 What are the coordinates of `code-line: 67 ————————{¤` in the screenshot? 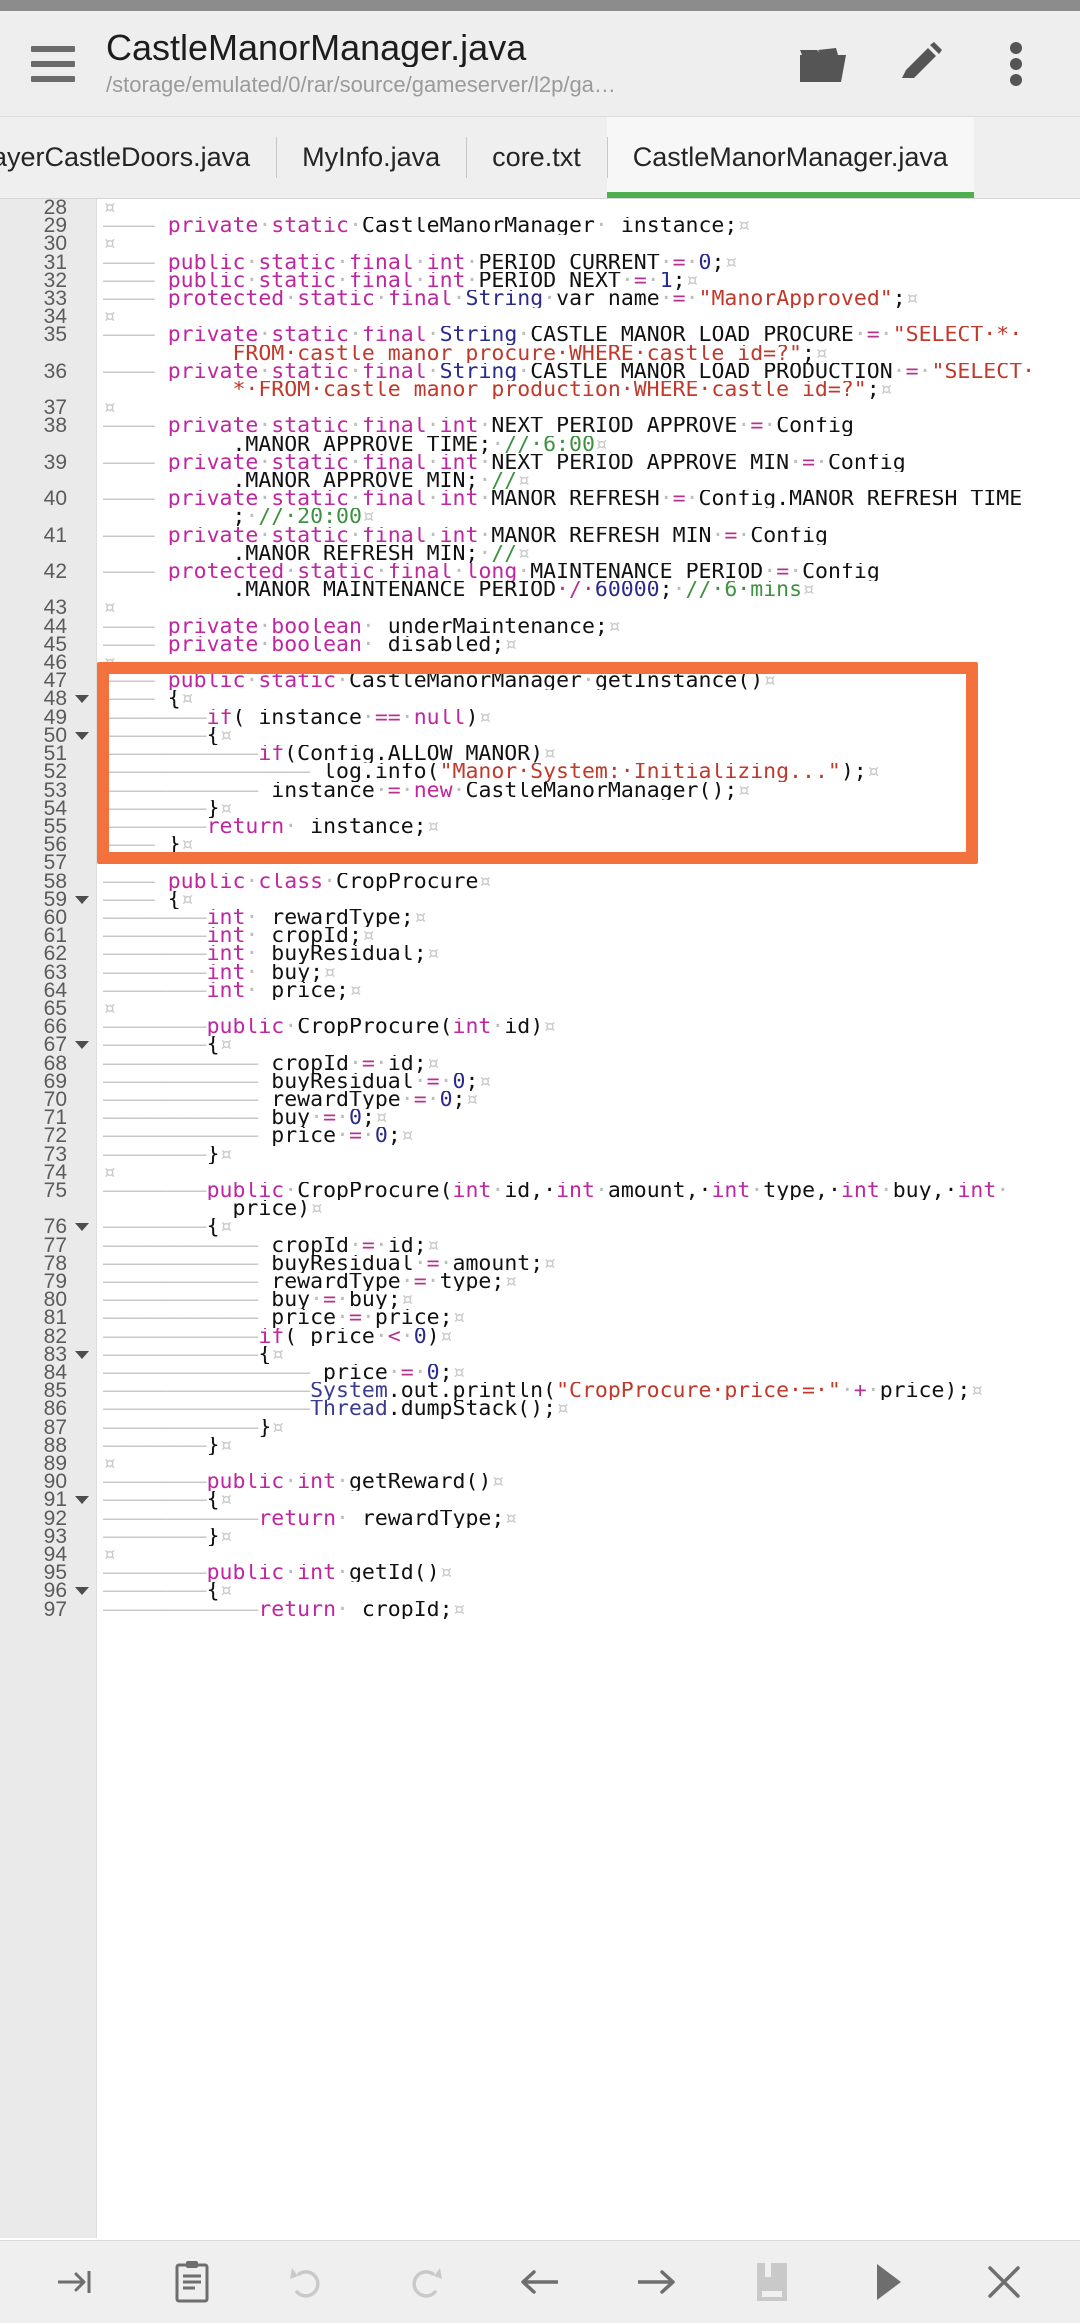 It's located at (540, 1044).